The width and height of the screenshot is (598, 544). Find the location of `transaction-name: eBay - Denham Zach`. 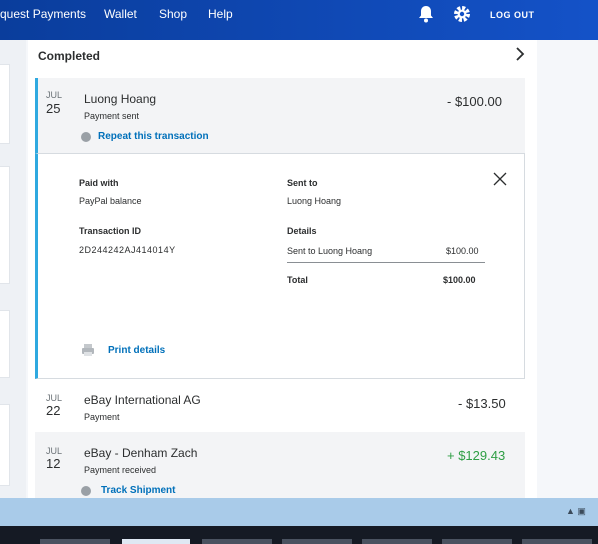

transaction-name: eBay - Denham Zach is located at coordinates (141, 453).